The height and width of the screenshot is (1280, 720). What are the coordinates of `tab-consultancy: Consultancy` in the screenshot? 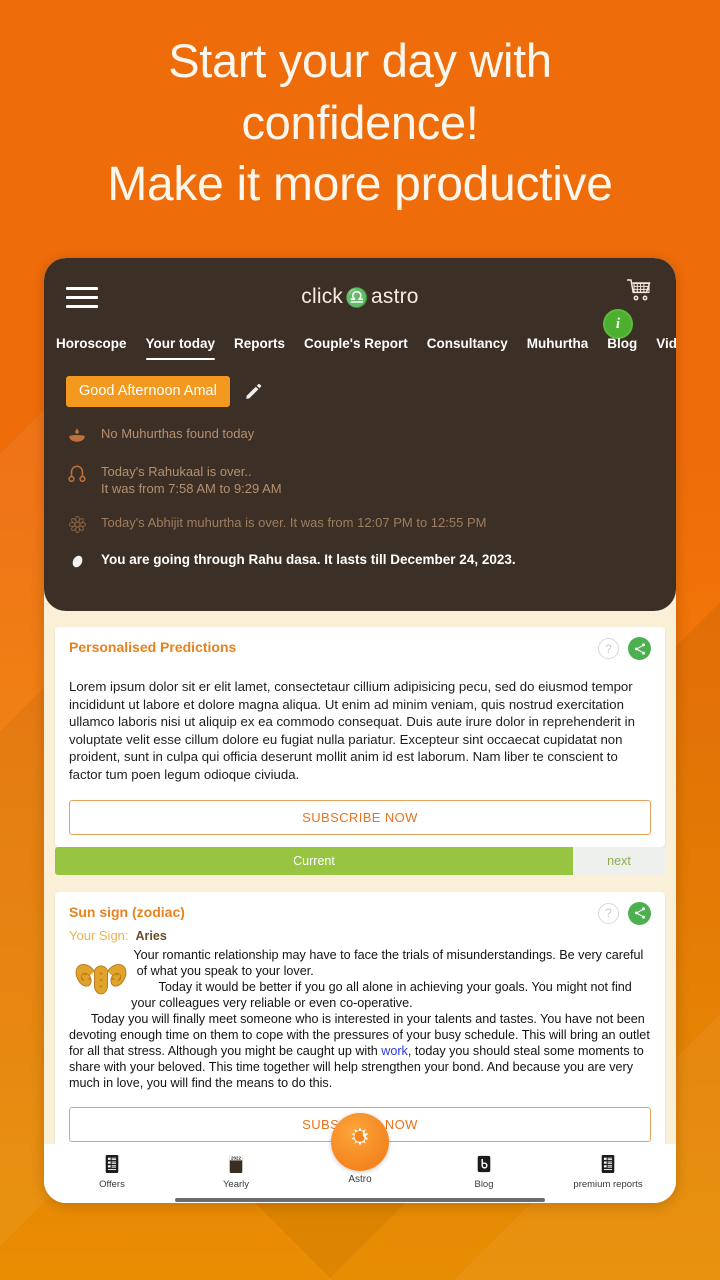 It's located at (467, 348).